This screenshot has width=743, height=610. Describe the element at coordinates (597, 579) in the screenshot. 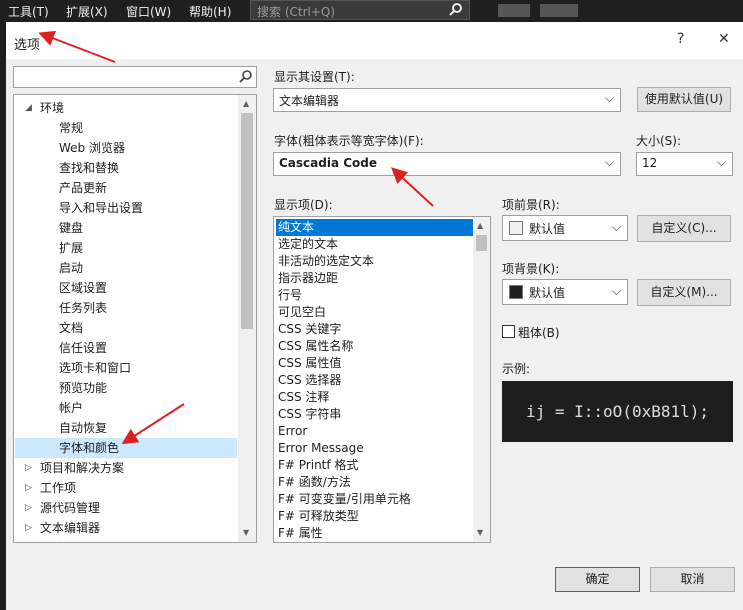

I see `ok-button: 确定` at that location.